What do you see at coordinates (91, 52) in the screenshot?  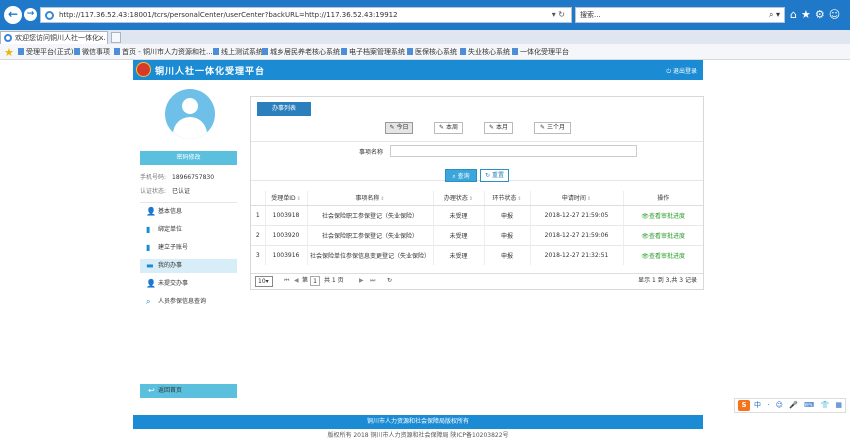 I see `favorite-item: 微信事项` at bounding box center [91, 52].